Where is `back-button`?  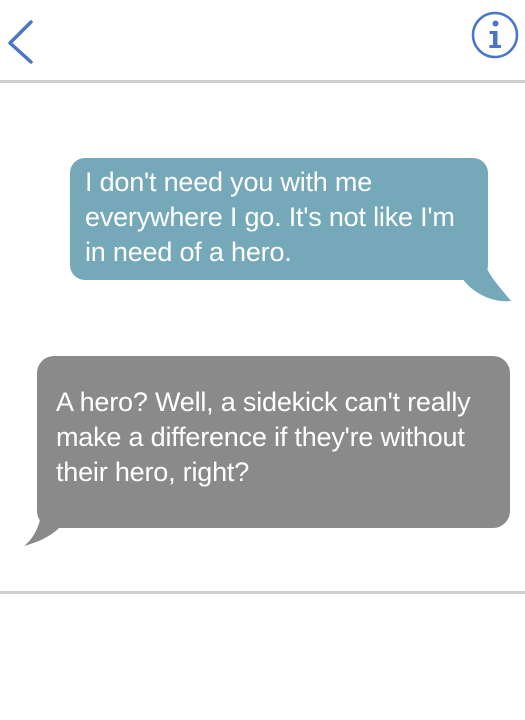 back-button is located at coordinates (22, 42).